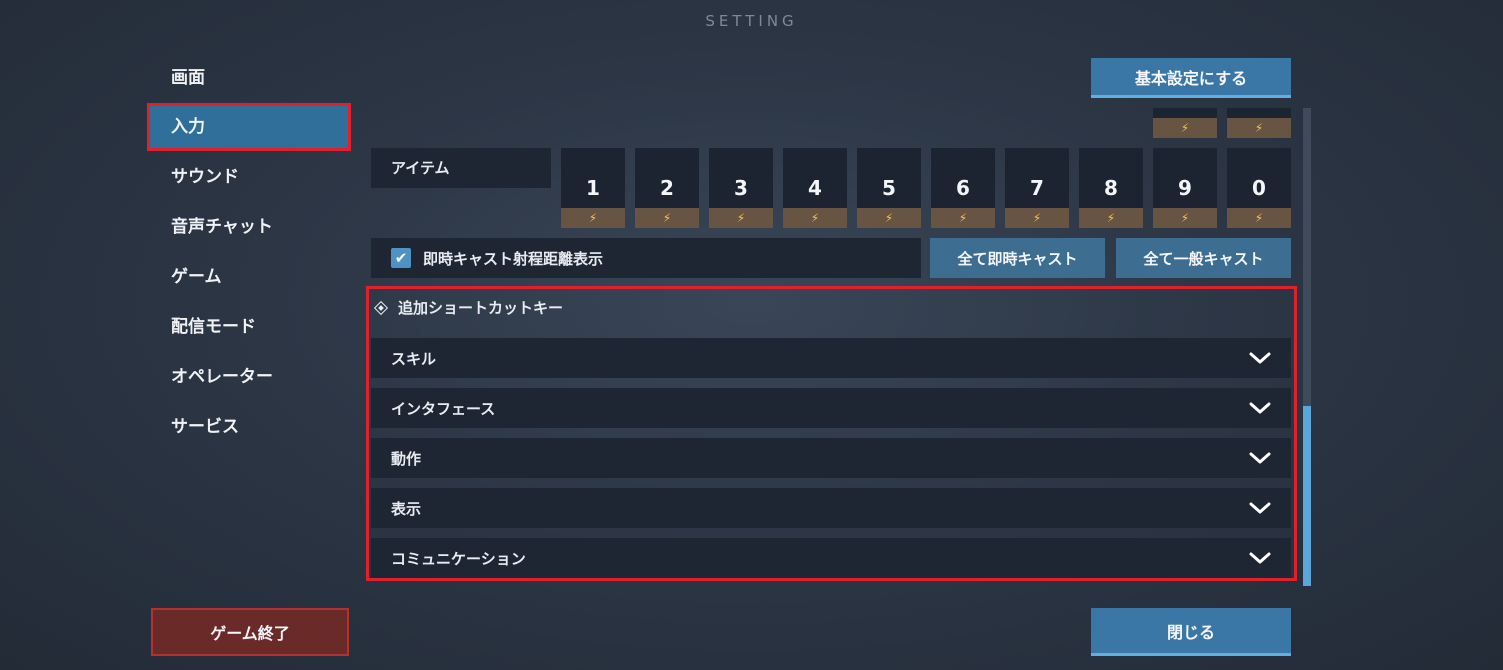  Describe the element at coordinates (1111, 188) in the screenshot. I see `item-key-8: 8 ⚡` at that location.